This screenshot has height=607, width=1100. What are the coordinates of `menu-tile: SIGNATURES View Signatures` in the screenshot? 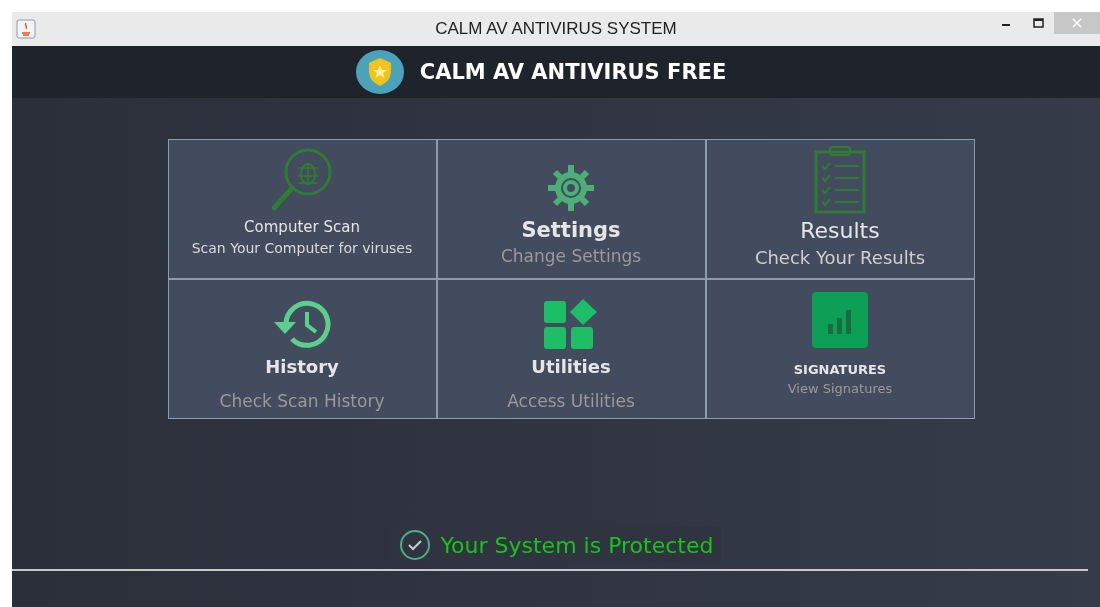 It's located at (840, 349).